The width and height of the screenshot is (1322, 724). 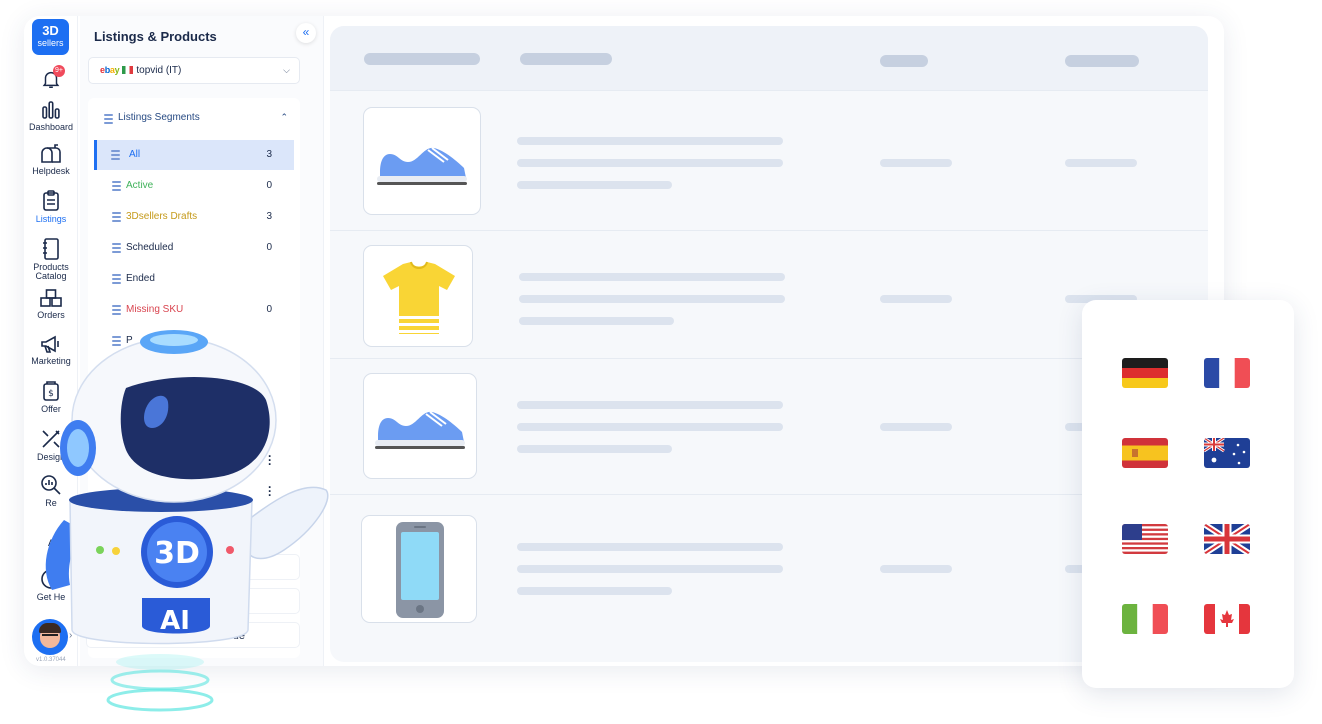 What do you see at coordinates (194, 248) in the screenshot?
I see `segment-scheduled: Scheduled 0` at bounding box center [194, 248].